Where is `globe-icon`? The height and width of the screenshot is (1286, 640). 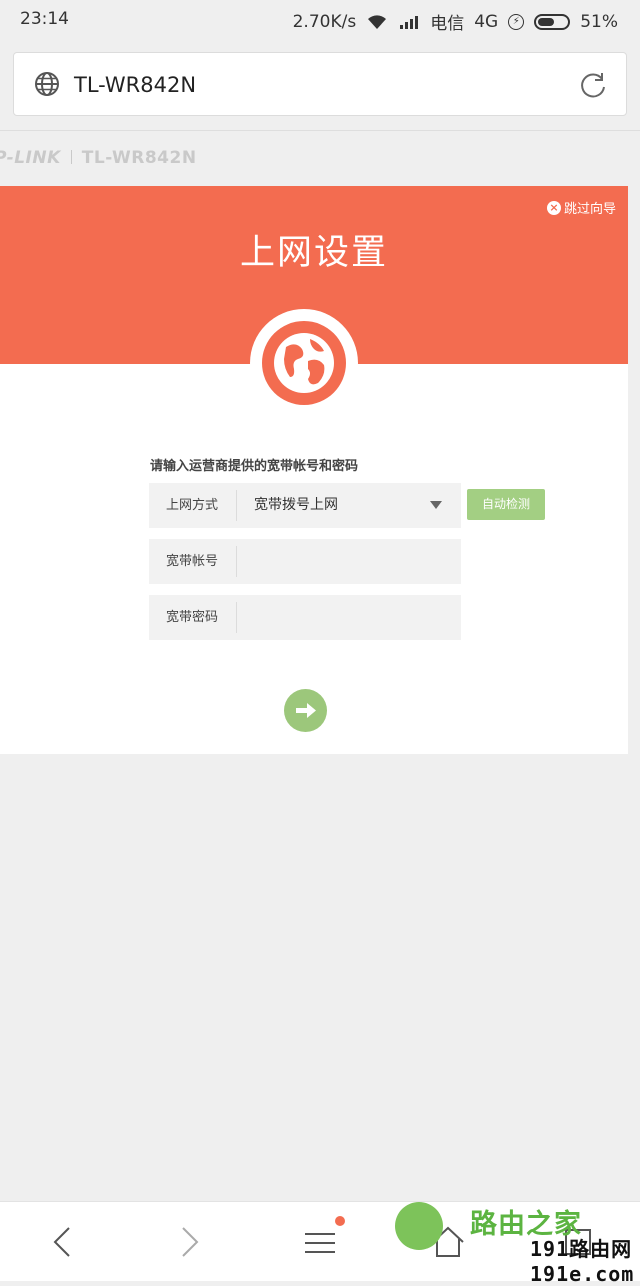
globe-icon is located at coordinates (47, 84).